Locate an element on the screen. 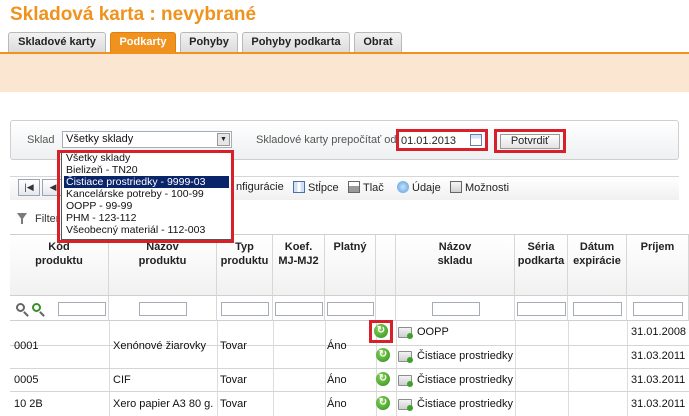 This screenshot has height=416, width=689. data-button: Údaje is located at coordinates (419, 187).